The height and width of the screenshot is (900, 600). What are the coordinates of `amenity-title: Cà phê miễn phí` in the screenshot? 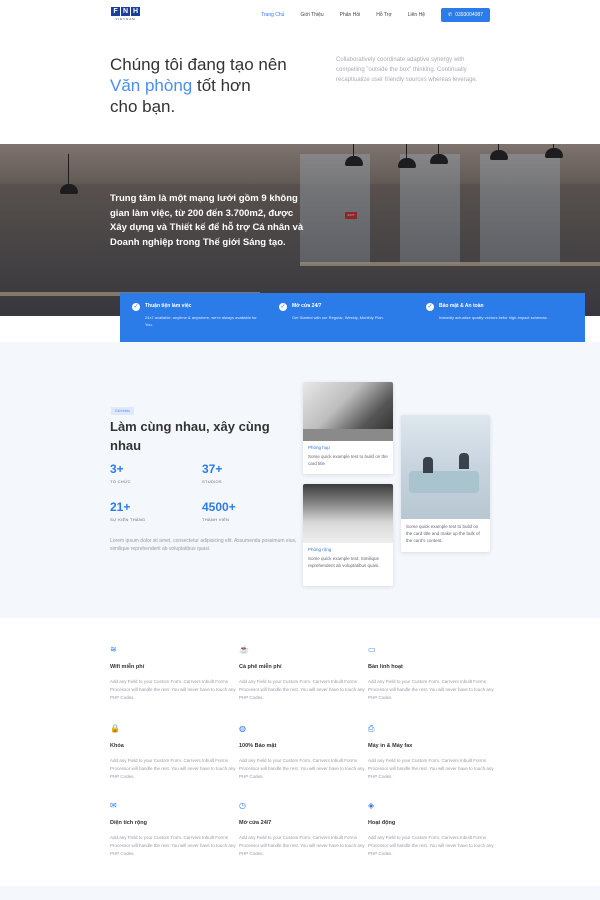 It's located at (260, 667).